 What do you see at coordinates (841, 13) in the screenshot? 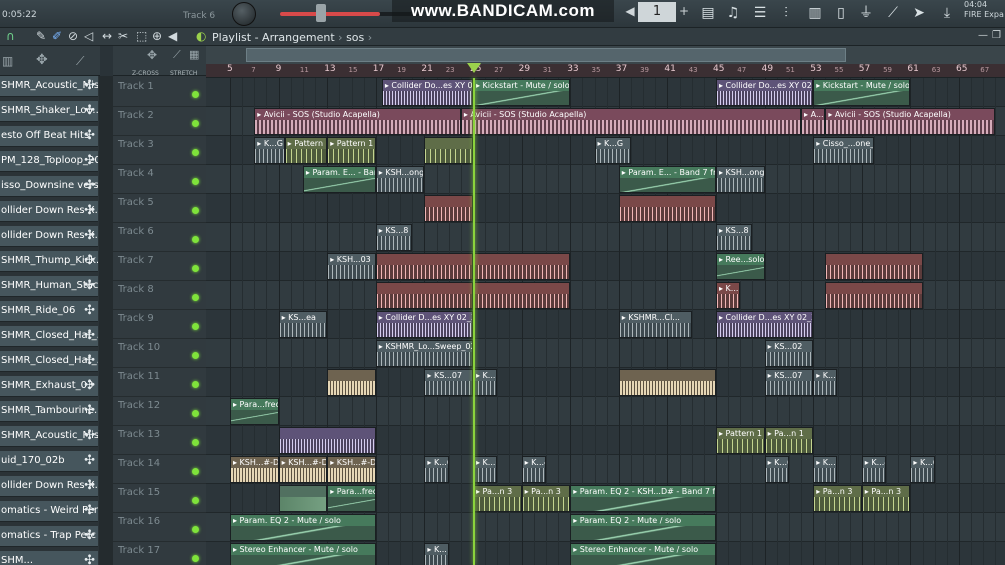
I see `file-icon: ▯` at bounding box center [841, 13].